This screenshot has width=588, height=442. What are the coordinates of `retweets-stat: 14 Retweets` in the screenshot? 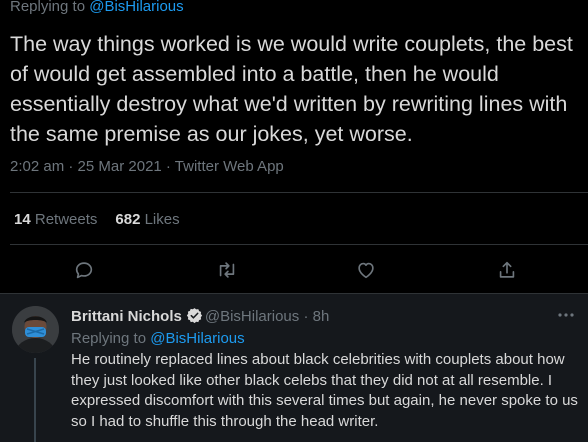 It's located at (55, 219).